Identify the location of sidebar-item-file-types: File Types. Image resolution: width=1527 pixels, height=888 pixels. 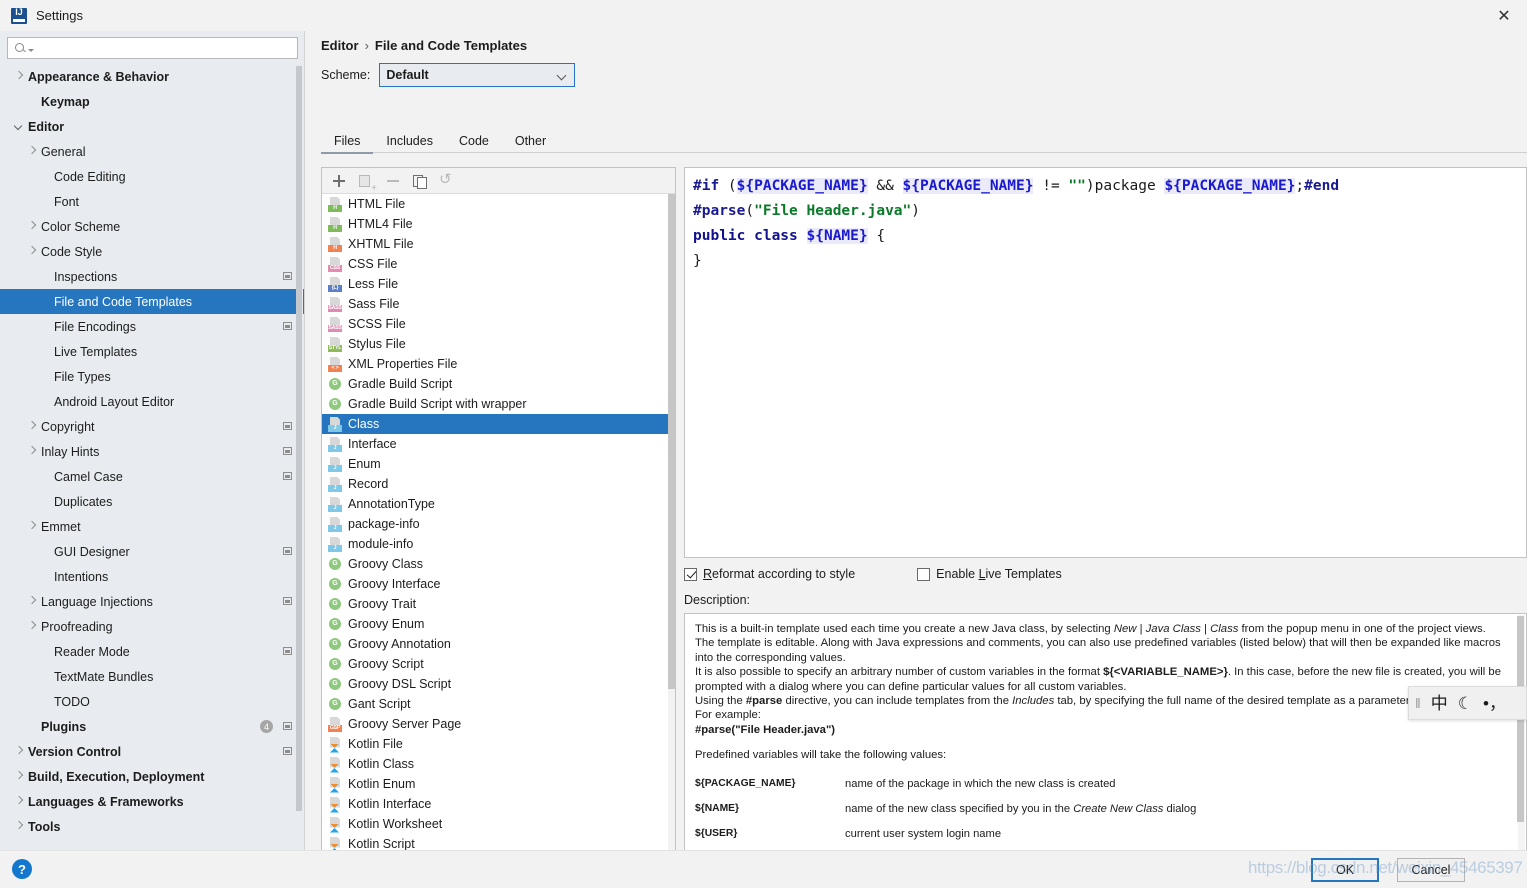
(152, 376).